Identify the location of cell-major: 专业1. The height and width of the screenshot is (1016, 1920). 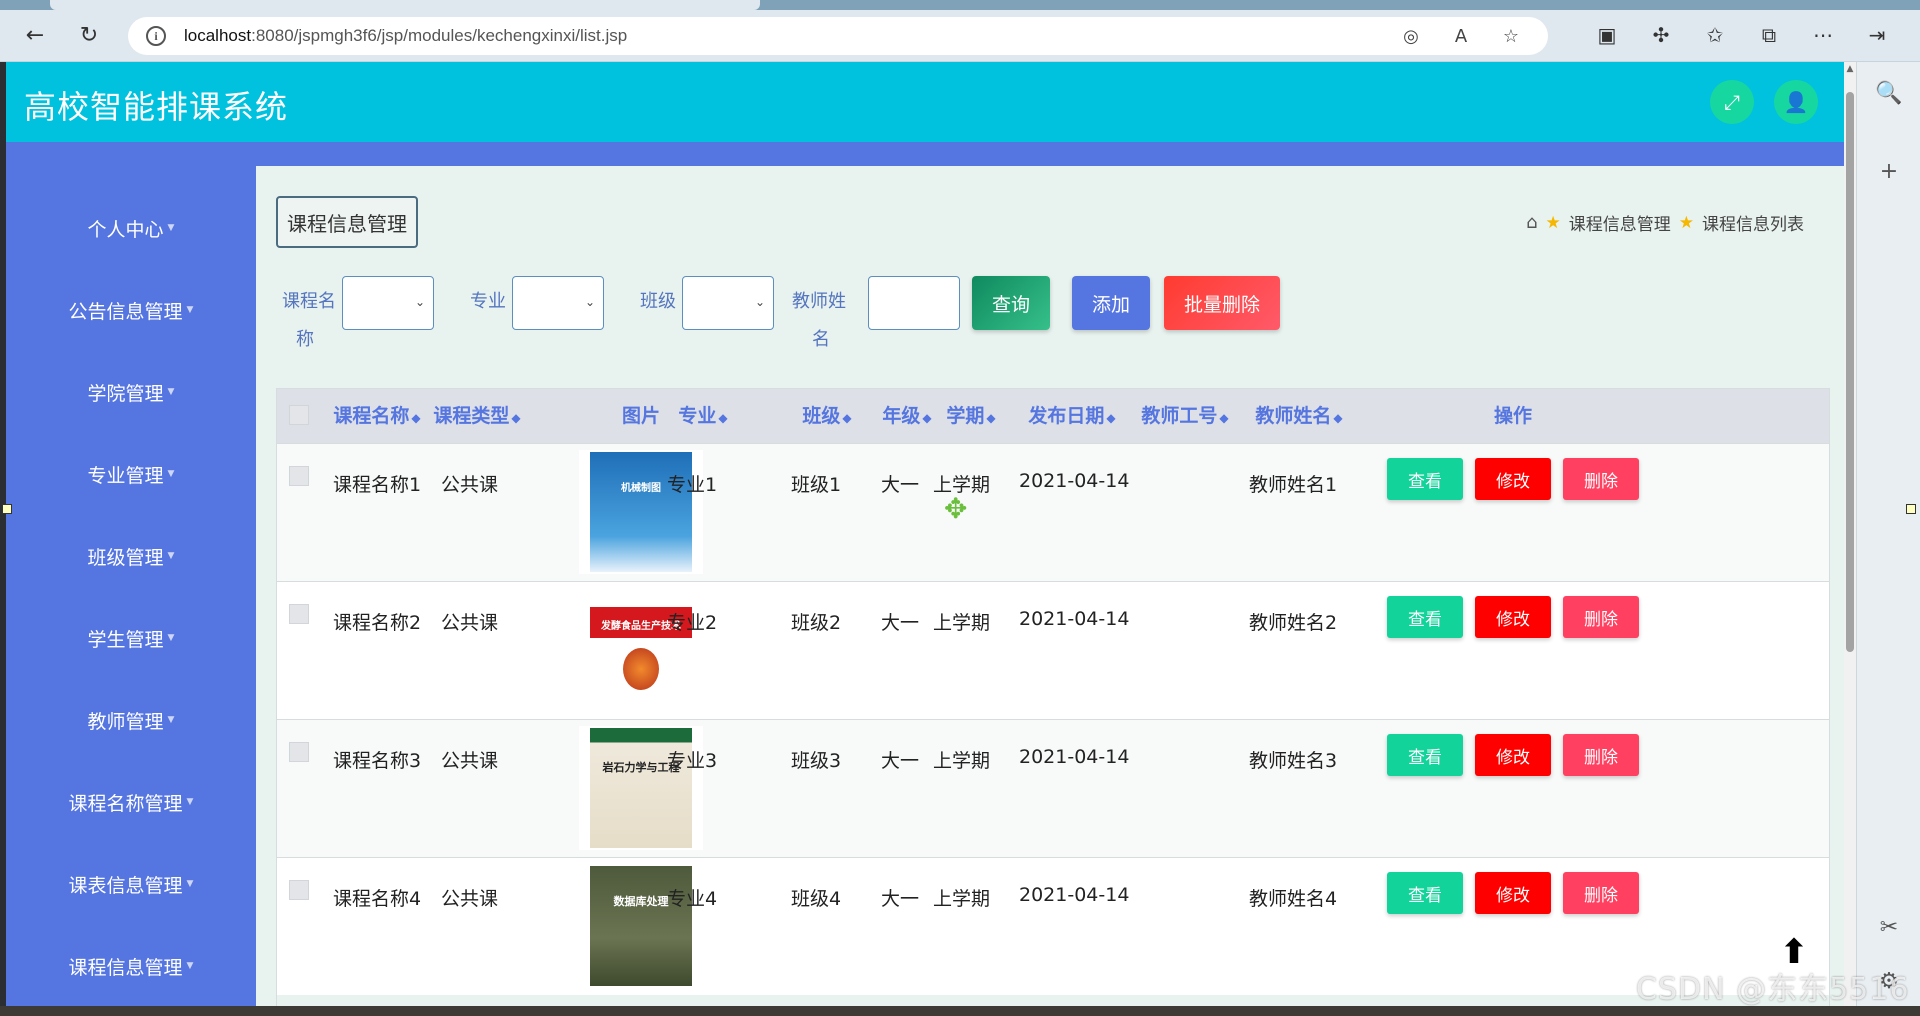
(692, 485).